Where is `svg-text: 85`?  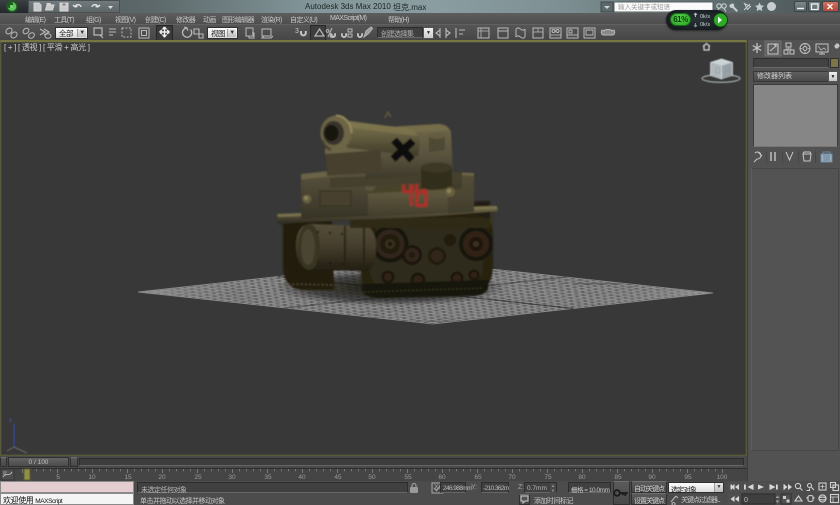
svg-text: 85 is located at coordinates (618, 477).